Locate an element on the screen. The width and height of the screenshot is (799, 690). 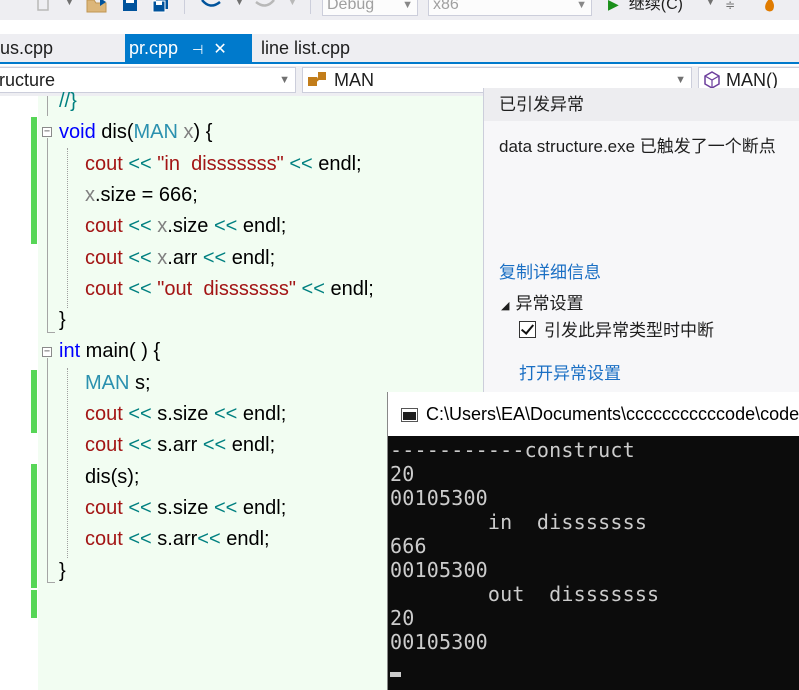
class-icon is located at coordinates (317, 79).